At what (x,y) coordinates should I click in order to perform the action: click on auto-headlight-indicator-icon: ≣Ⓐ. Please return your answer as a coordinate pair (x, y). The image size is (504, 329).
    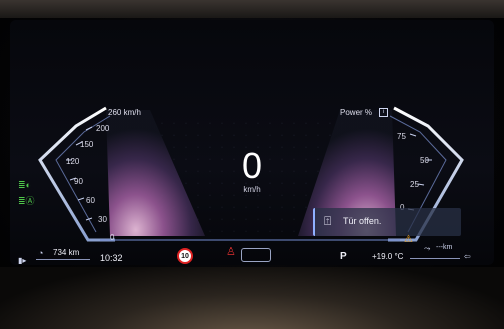
    Looking at the image, I should click on (26, 201).